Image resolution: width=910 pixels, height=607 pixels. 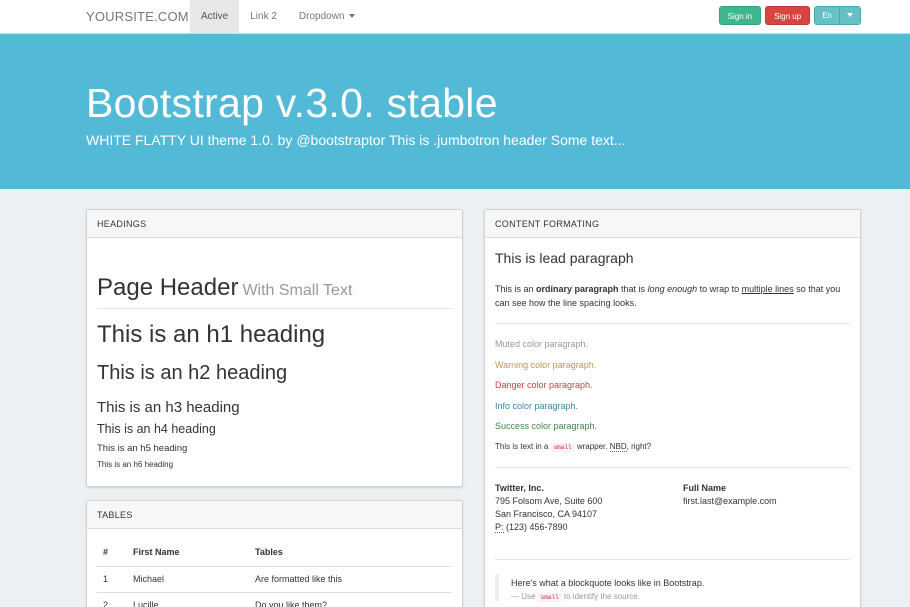 What do you see at coordinates (350, 553) in the screenshot?
I see `column-header: Tables` at bounding box center [350, 553].